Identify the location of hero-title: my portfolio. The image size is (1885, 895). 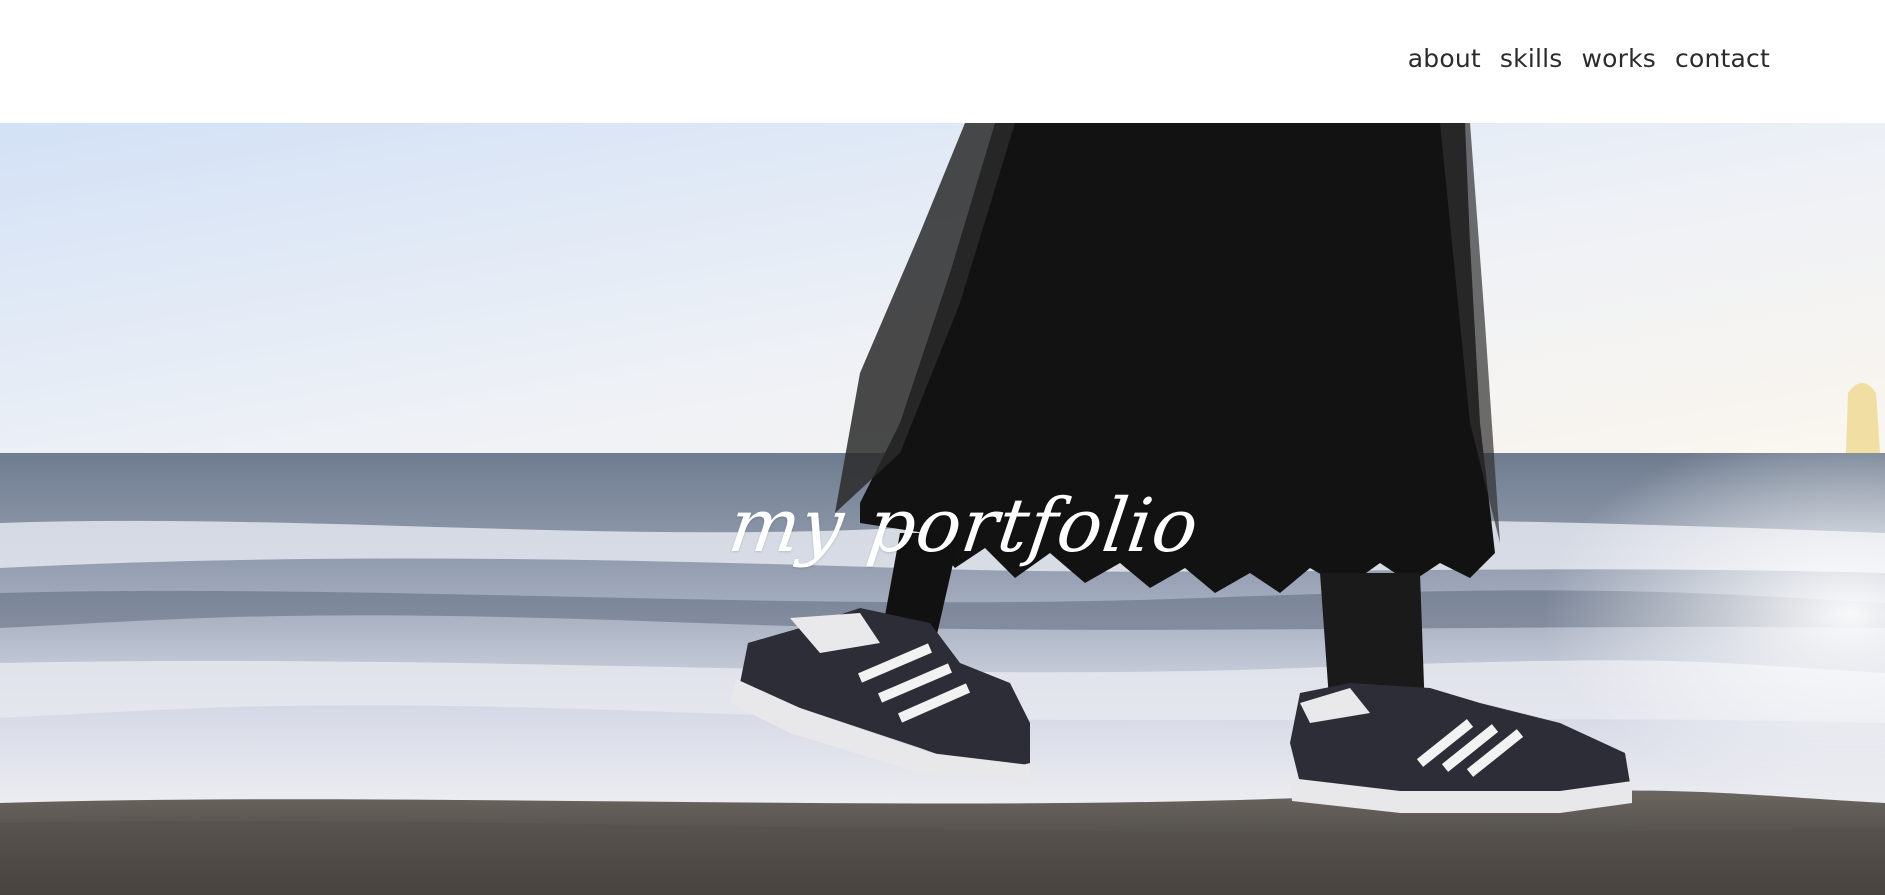
(964, 526).